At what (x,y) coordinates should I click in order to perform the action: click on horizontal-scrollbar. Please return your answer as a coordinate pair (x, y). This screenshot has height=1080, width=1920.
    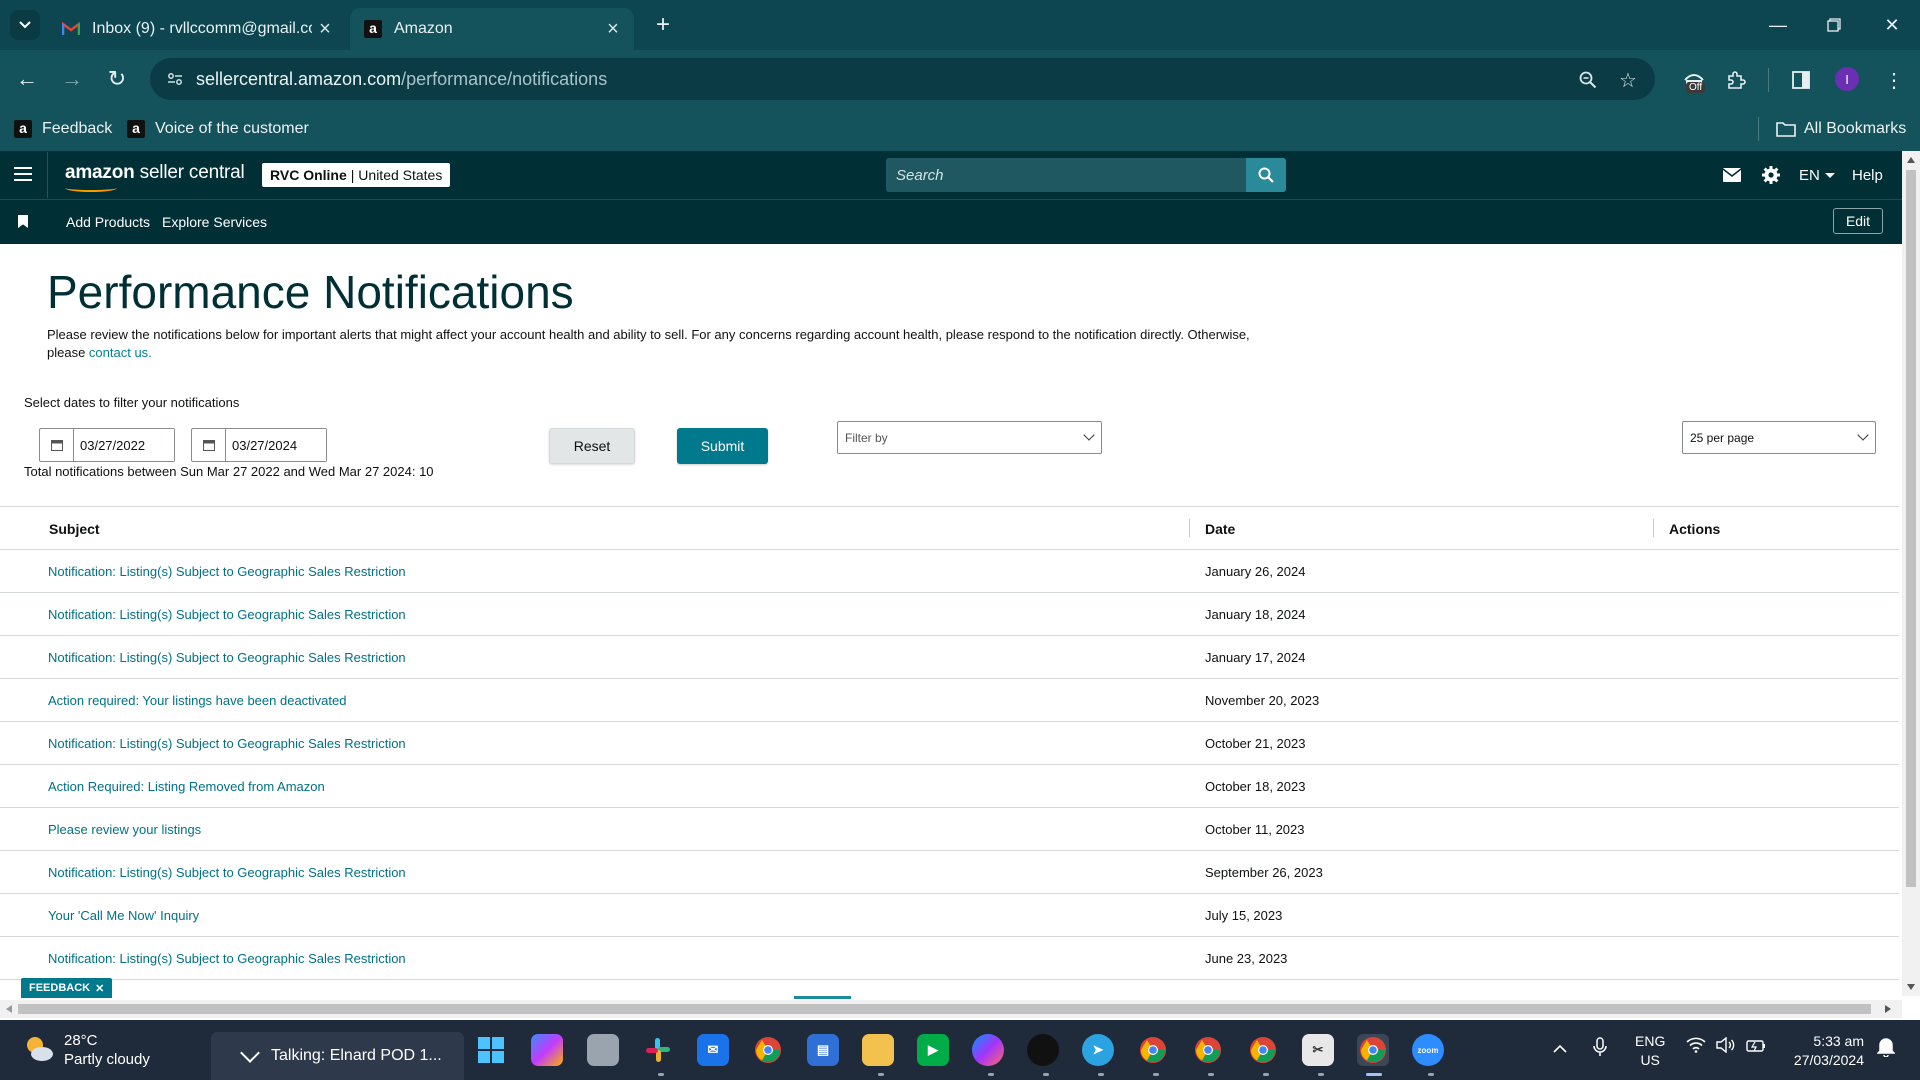
    Looking at the image, I should click on (951, 1009).